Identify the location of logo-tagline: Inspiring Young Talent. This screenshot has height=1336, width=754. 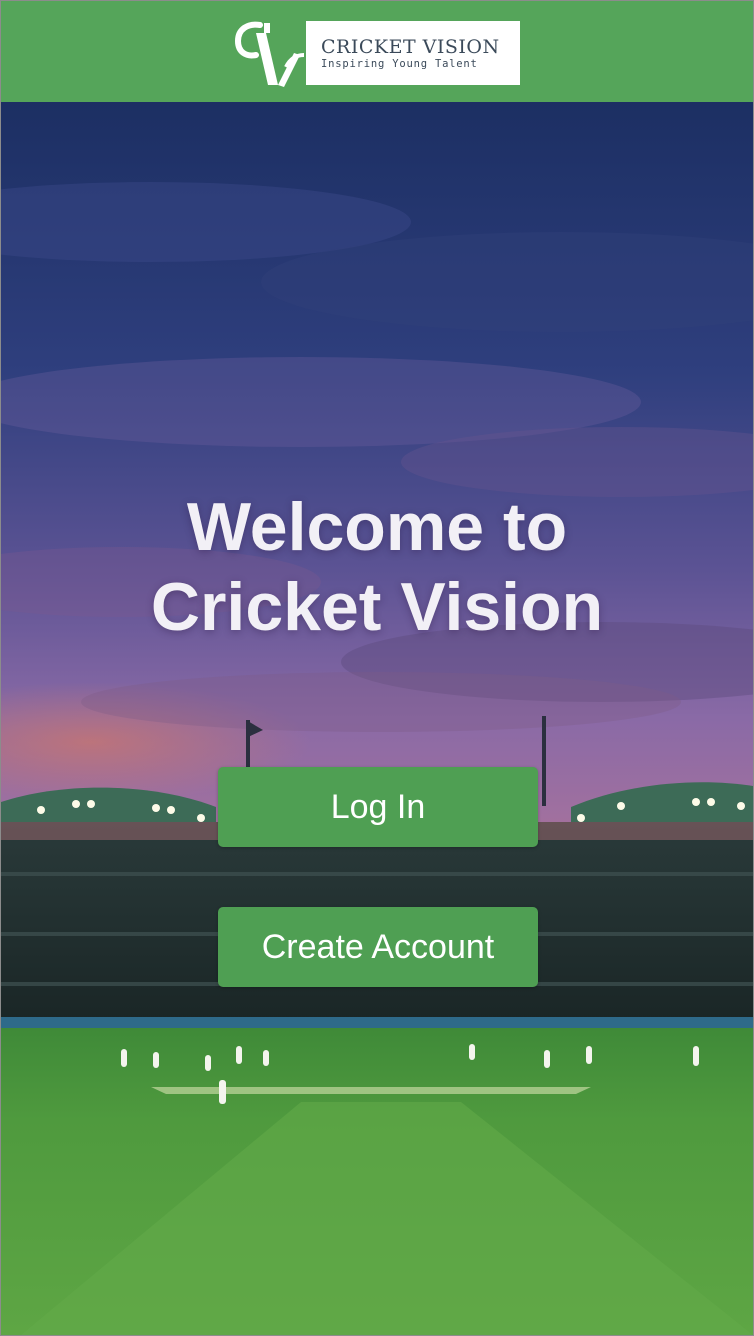
(399, 64).